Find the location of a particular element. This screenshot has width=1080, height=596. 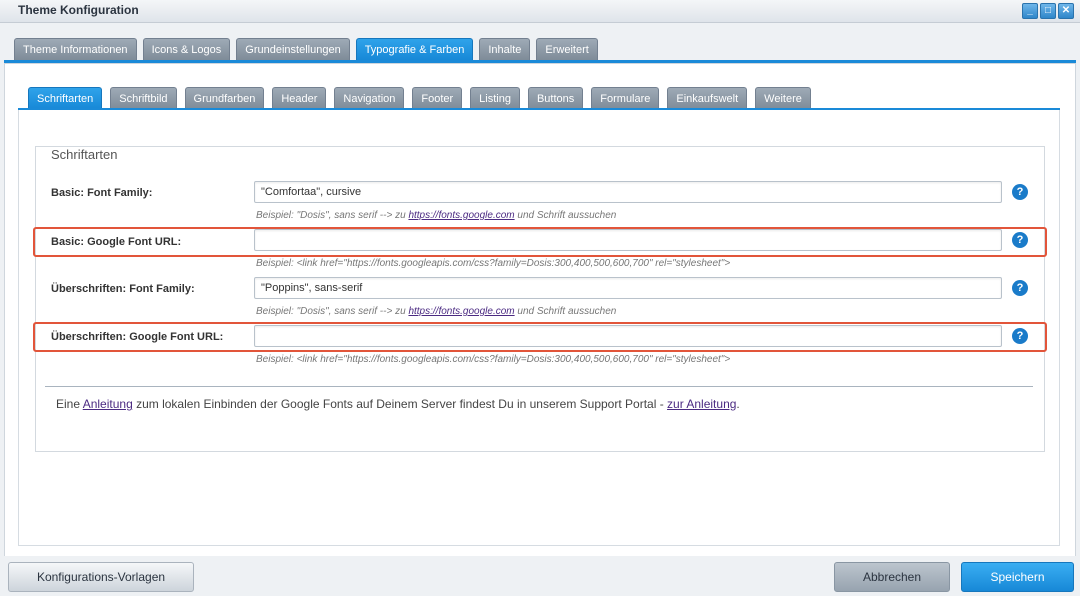

save-button: Speichern is located at coordinates (1017, 577).